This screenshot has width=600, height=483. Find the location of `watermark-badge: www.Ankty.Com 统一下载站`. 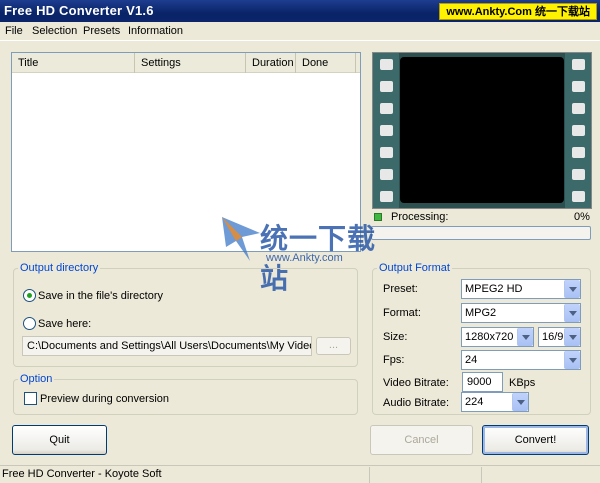

watermark-badge: www.Ankty.Com 统一下载站 is located at coordinates (518, 11).